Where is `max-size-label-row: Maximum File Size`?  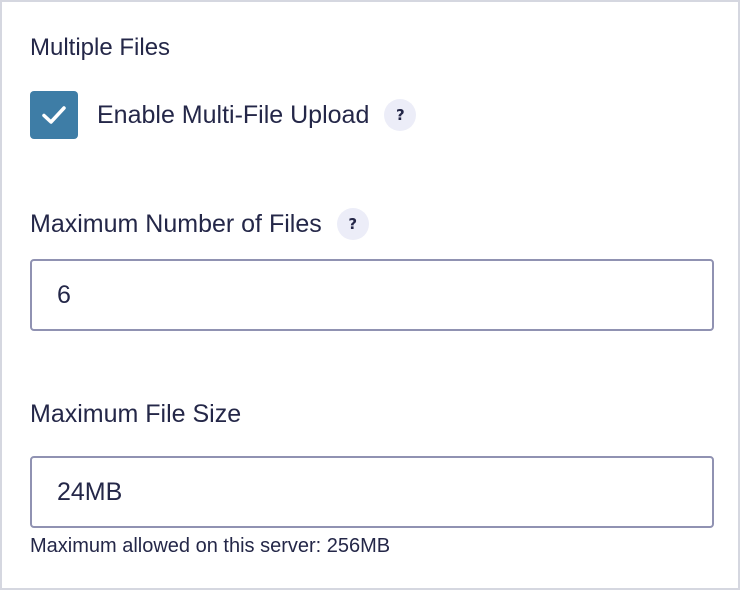
max-size-label-row: Maximum File Size is located at coordinates (135, 414).